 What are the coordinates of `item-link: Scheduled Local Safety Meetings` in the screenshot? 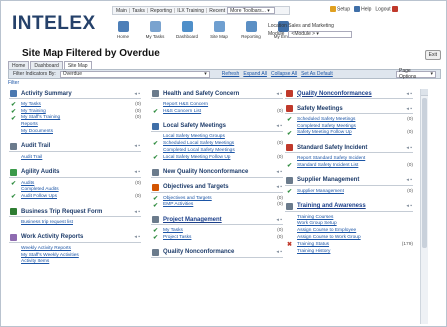 It's located at (198, 143).